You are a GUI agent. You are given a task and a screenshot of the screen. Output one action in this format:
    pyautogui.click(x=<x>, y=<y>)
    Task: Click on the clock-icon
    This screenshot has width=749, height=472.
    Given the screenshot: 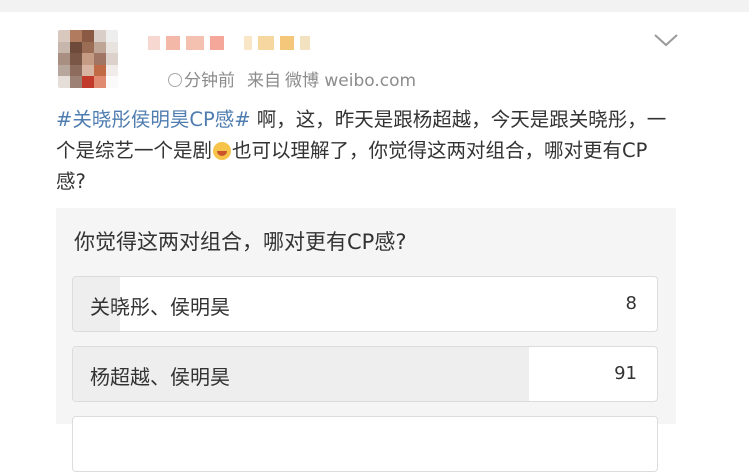 What is the action you would take?
    pyautogui.click(x=175, y=80)
    